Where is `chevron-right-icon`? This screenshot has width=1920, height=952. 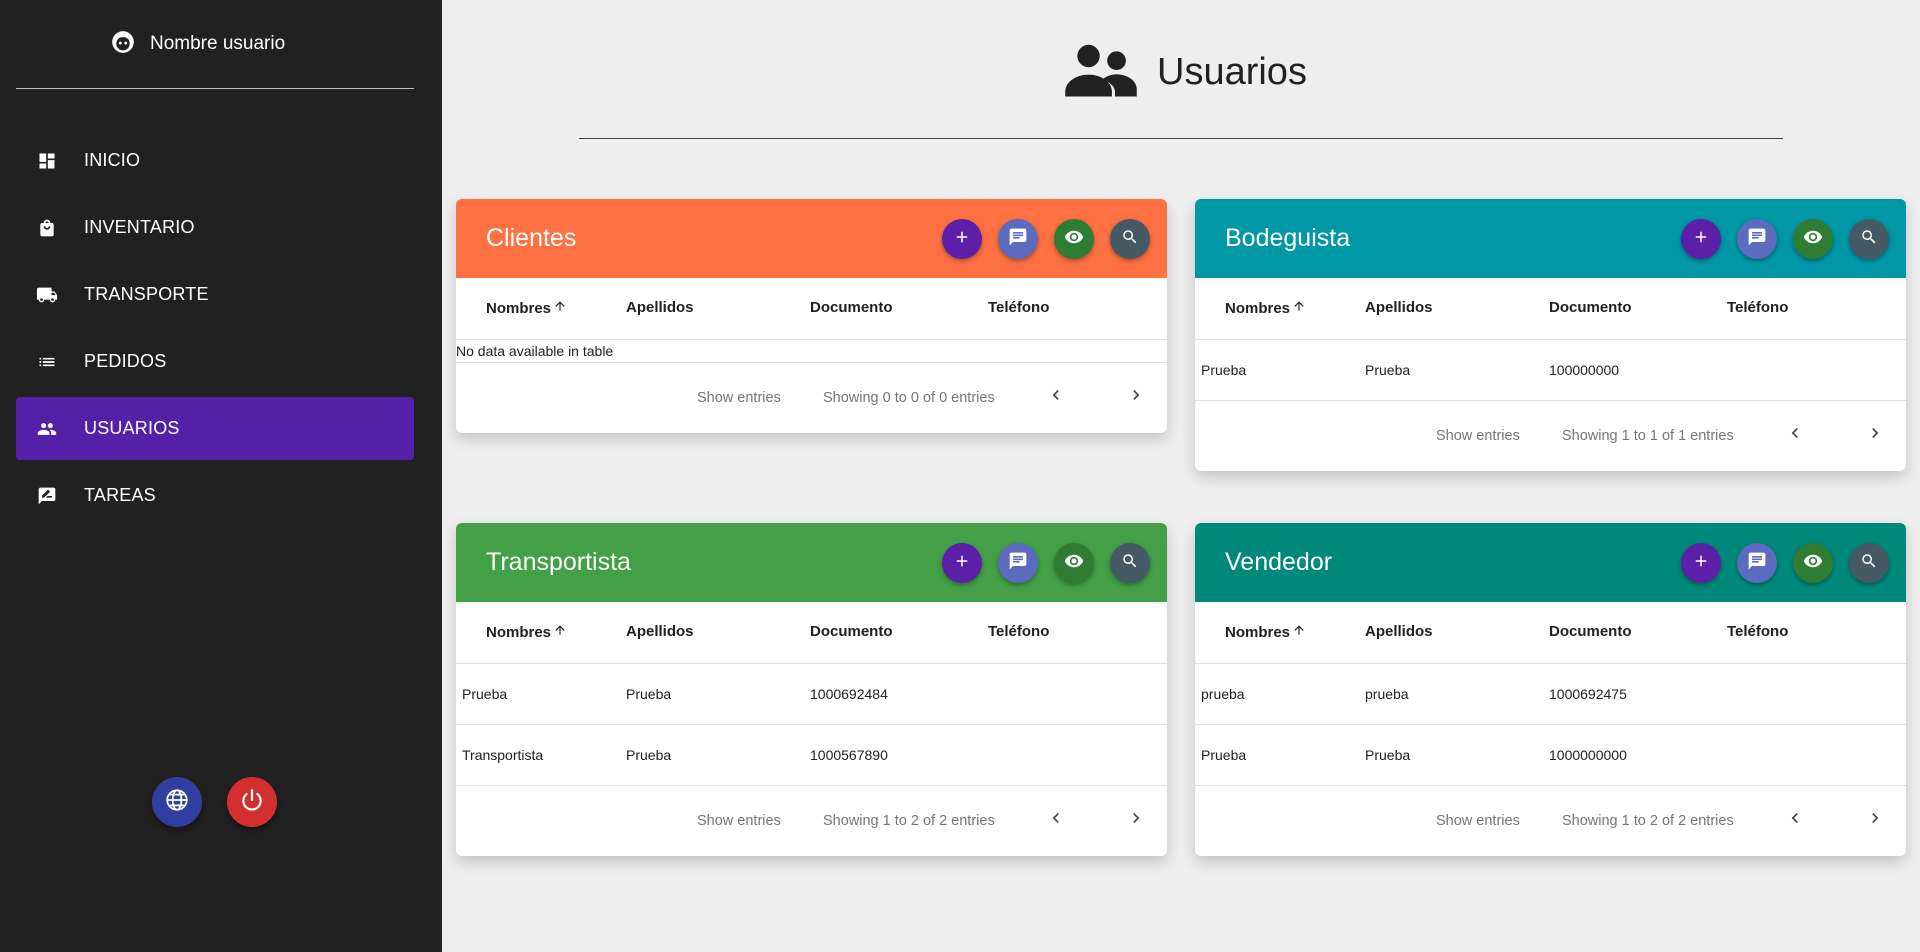
chevron-right-icon is located at coordinates (1136, 822).